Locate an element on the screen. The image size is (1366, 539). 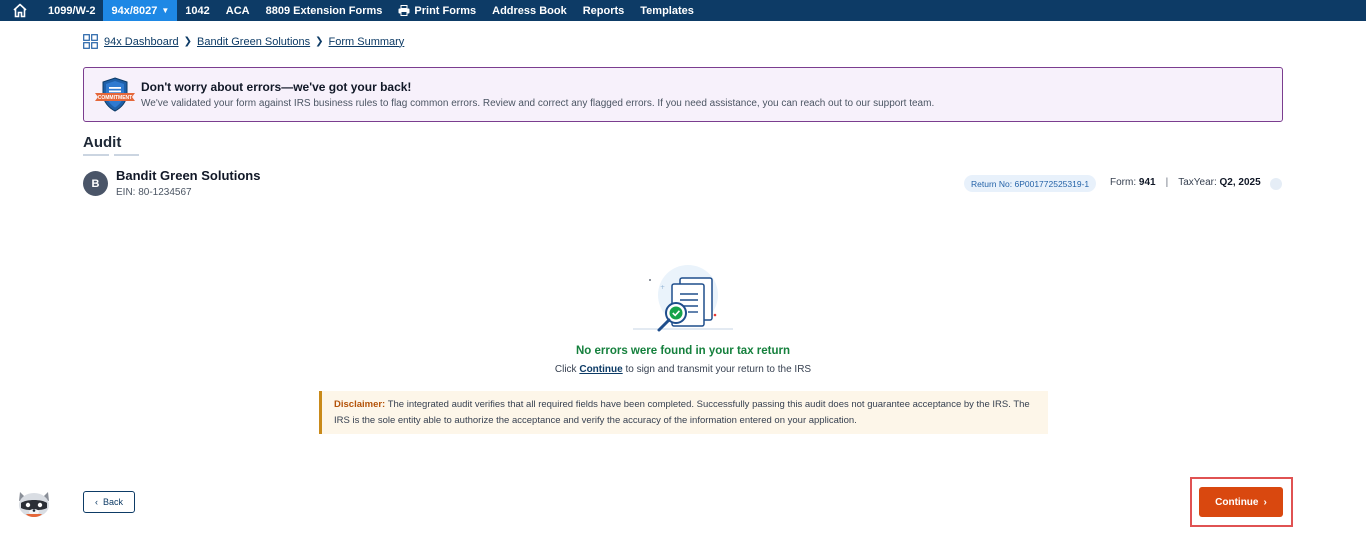
nav-item-templates: Templates is located at coordinates (667, 10).